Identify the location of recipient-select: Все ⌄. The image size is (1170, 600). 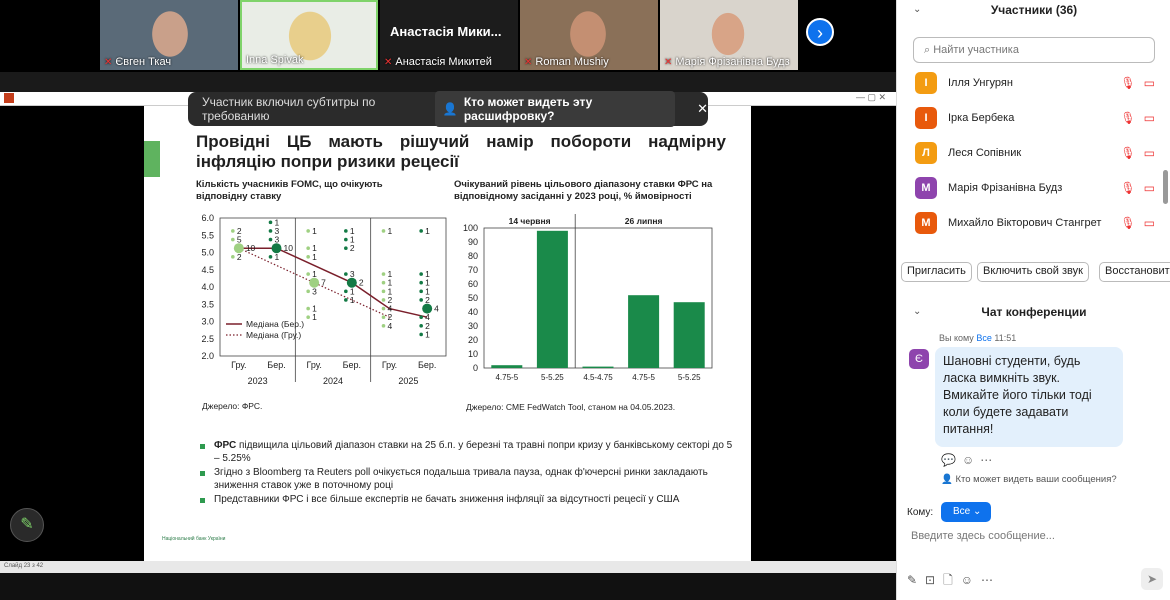
(966, 512).